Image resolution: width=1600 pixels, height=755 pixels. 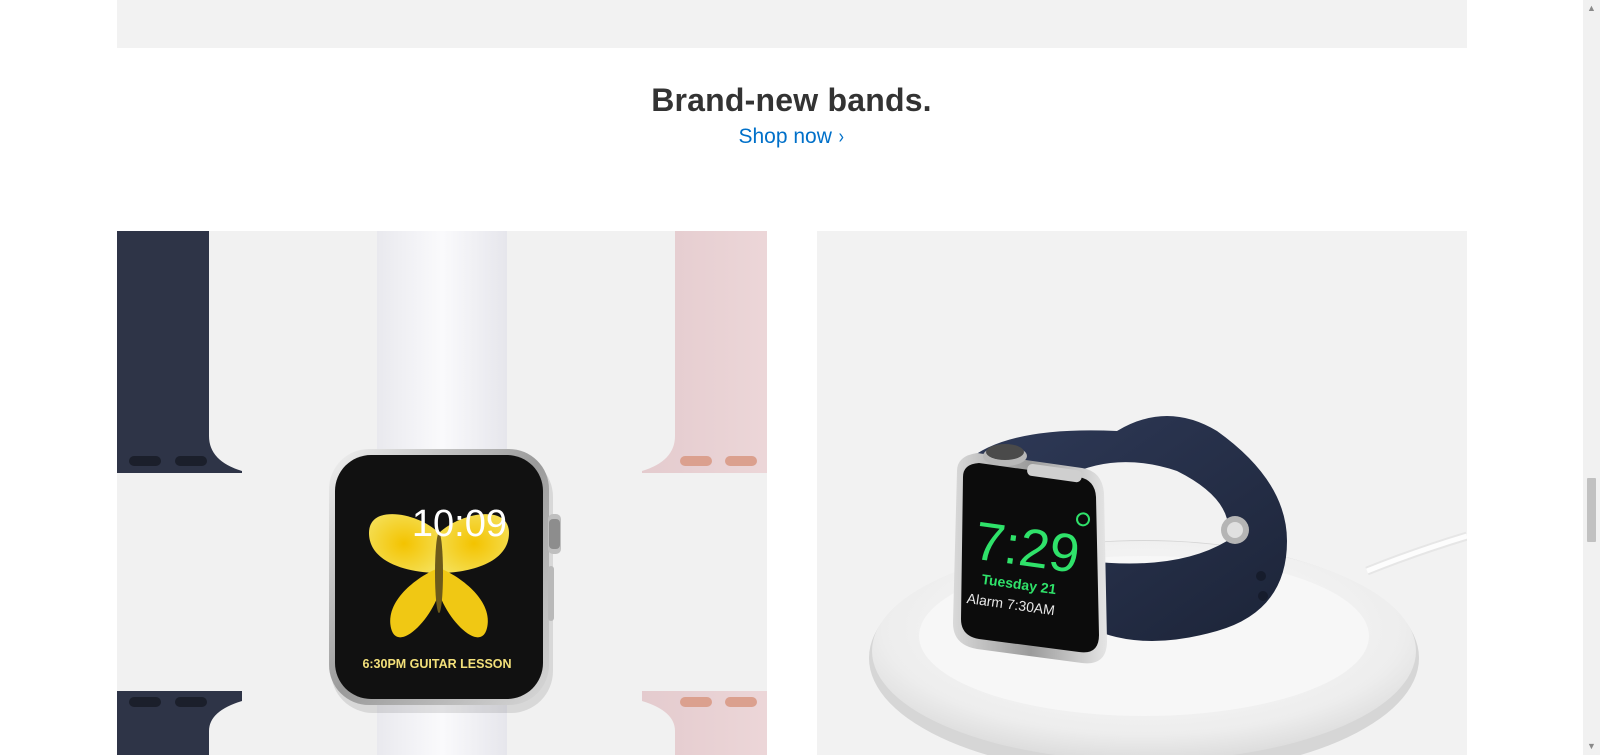 What do you see at coordinates (1591, 377) in the screenshot?
I see `vertical-scrollbar: ▲ ▼` at bounding box center [1591, 377].